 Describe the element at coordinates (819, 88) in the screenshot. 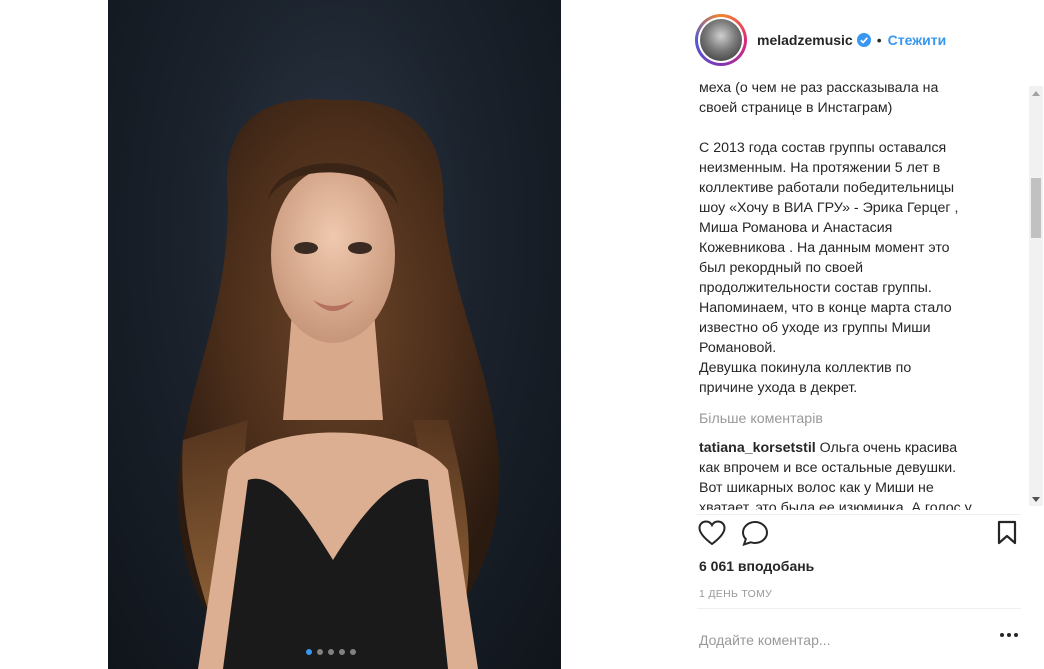

I see `caption-line: меха (о чем не раз рассказывала на` at that location.